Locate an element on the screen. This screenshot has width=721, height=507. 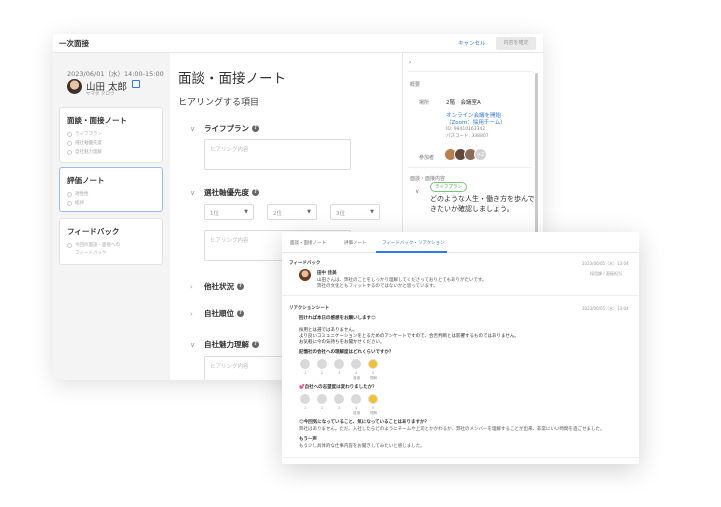
priority-select-1: 1位 ▼ is located at coordinates (229, 212).